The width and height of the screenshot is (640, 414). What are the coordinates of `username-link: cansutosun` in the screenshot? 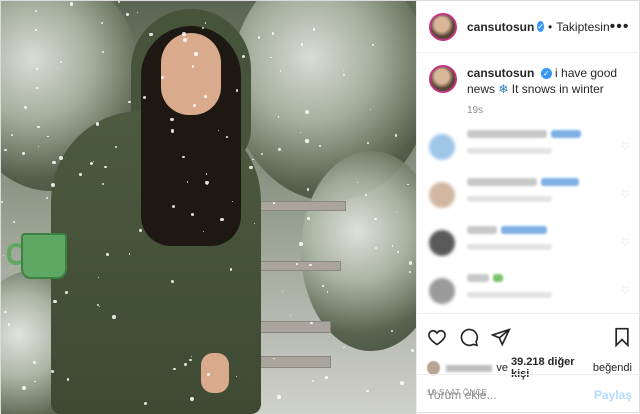 It's located at (500, 27).